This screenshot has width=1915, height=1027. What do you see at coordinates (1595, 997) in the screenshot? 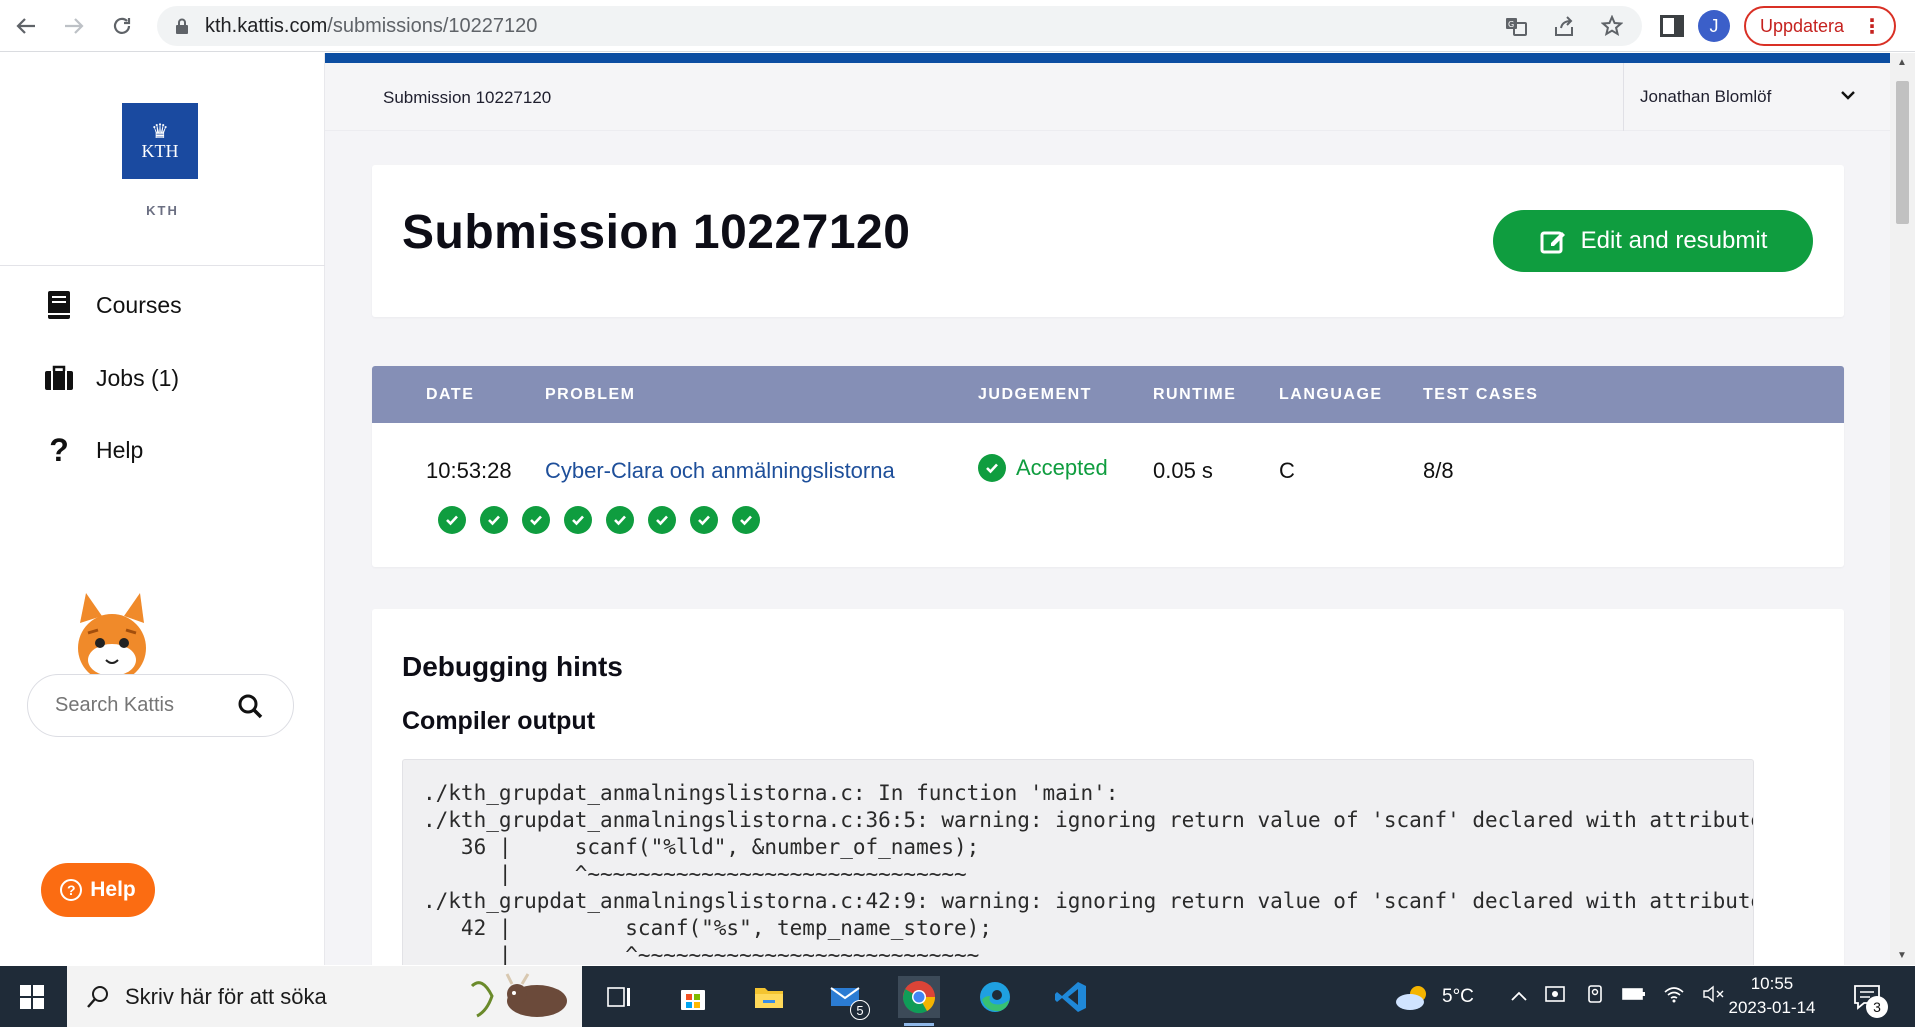
I see `camera-icon` at bounding box center [1595, 997].